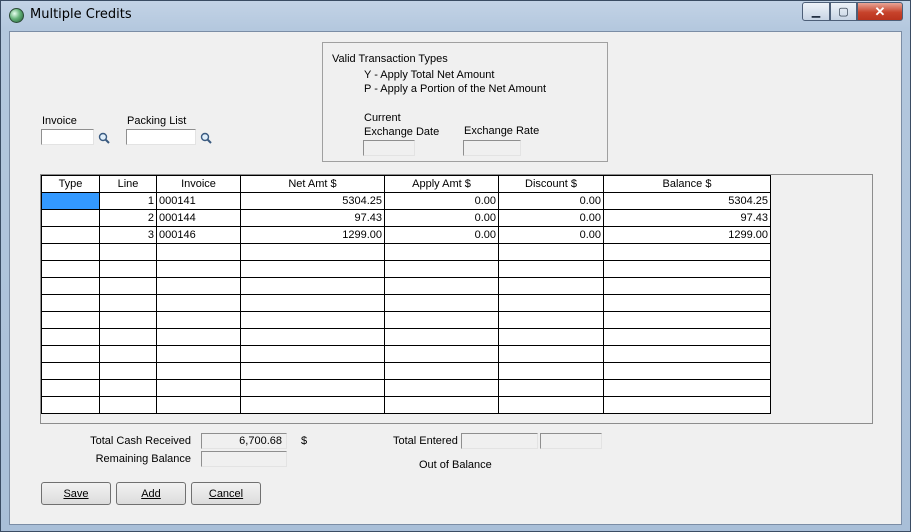 This screenshot has width=911, height=532. What do you see at coordinates (816, 11) in the screenshot?
I see `minimize-button: ▁` at bounding box center [816, 11].